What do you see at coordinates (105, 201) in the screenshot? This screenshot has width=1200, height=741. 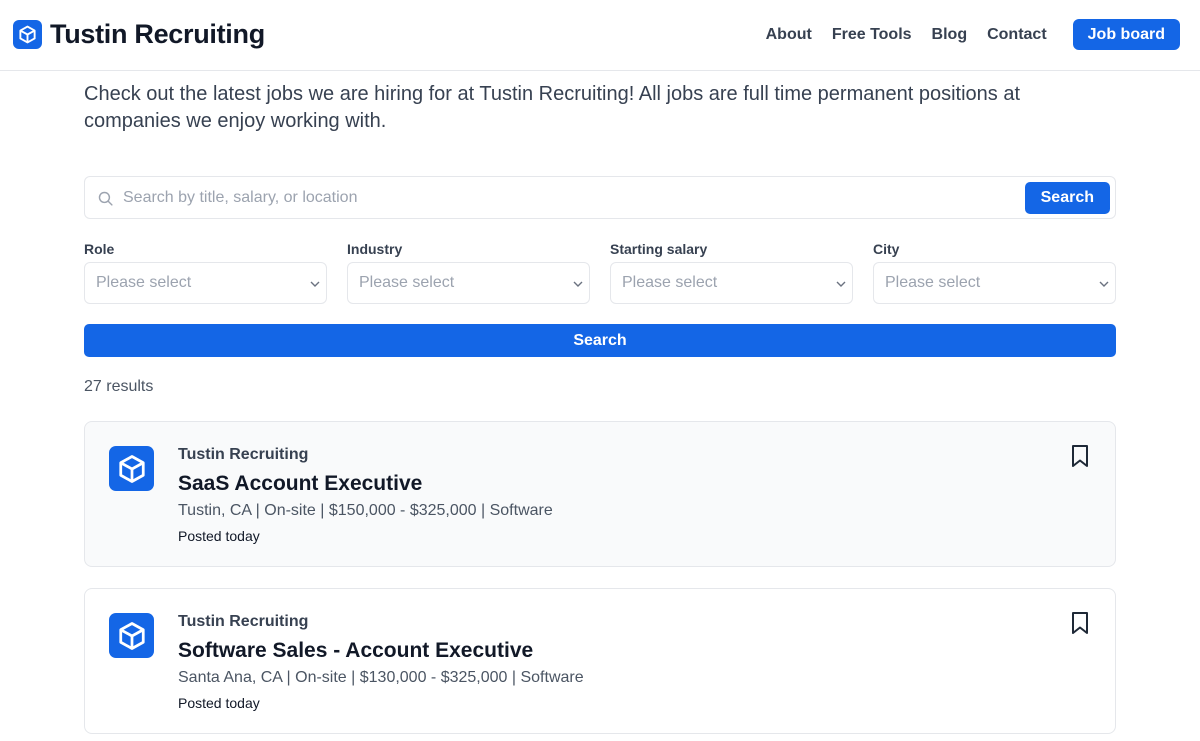 I see `search-icon` at bounding box center [105, 201].